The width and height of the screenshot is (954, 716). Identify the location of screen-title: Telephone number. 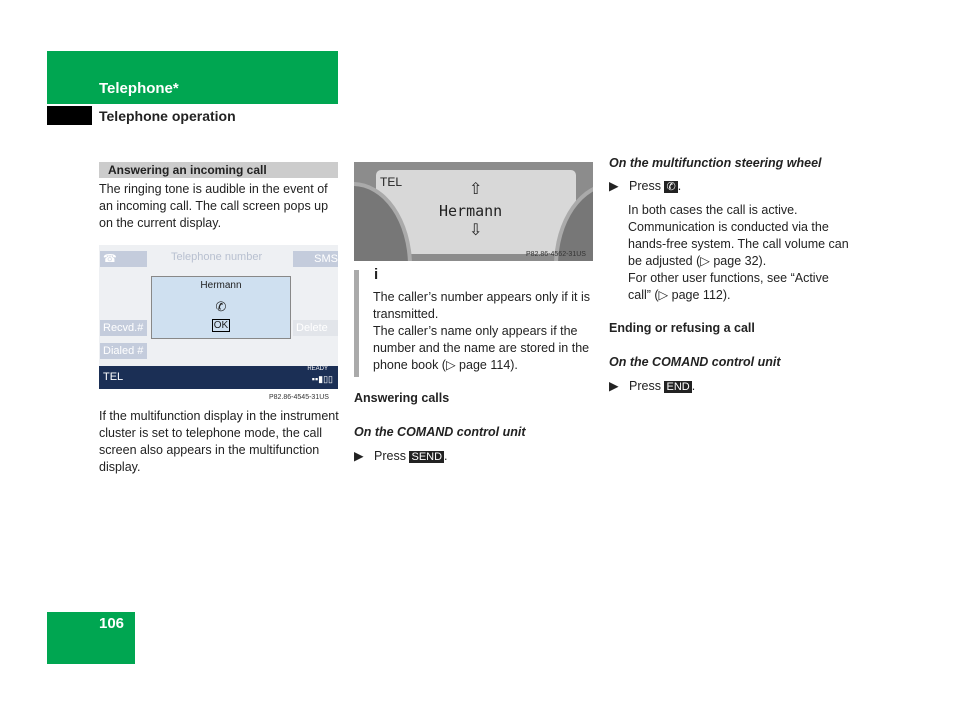
(217, 257).